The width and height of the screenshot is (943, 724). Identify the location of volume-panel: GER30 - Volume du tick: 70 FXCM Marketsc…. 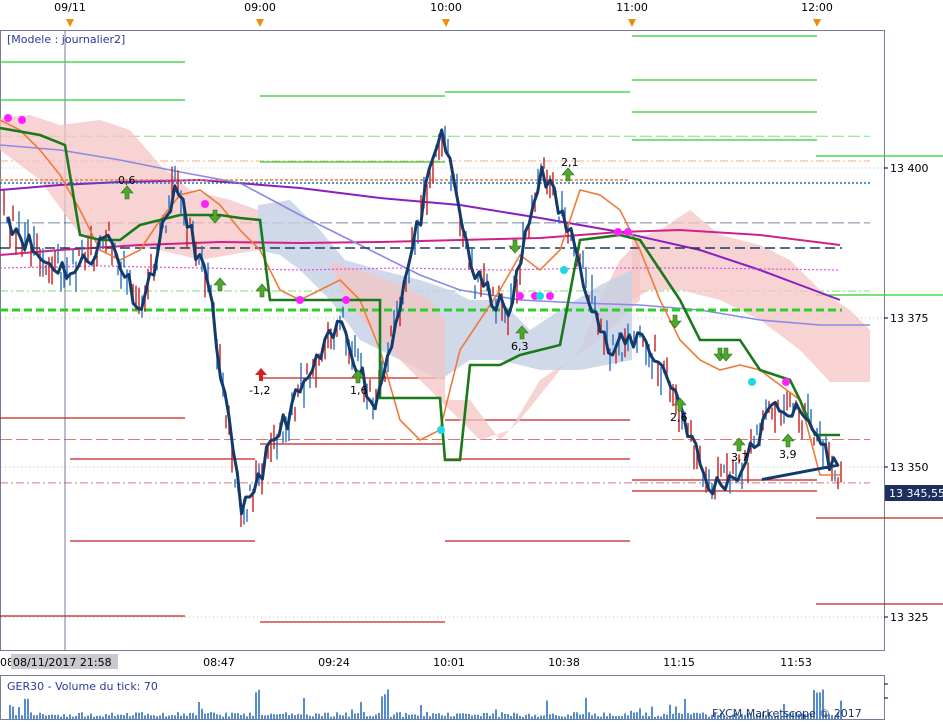
(444, 697).